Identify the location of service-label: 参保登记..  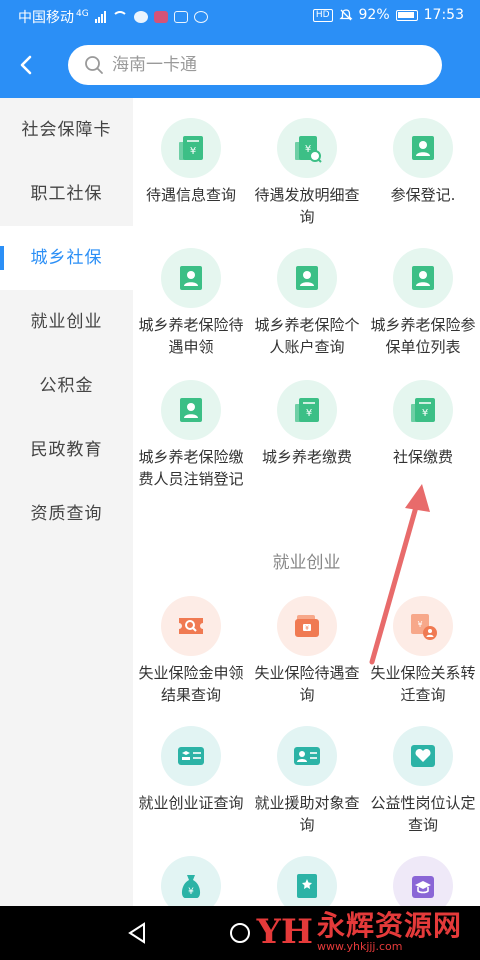
(423, 195).